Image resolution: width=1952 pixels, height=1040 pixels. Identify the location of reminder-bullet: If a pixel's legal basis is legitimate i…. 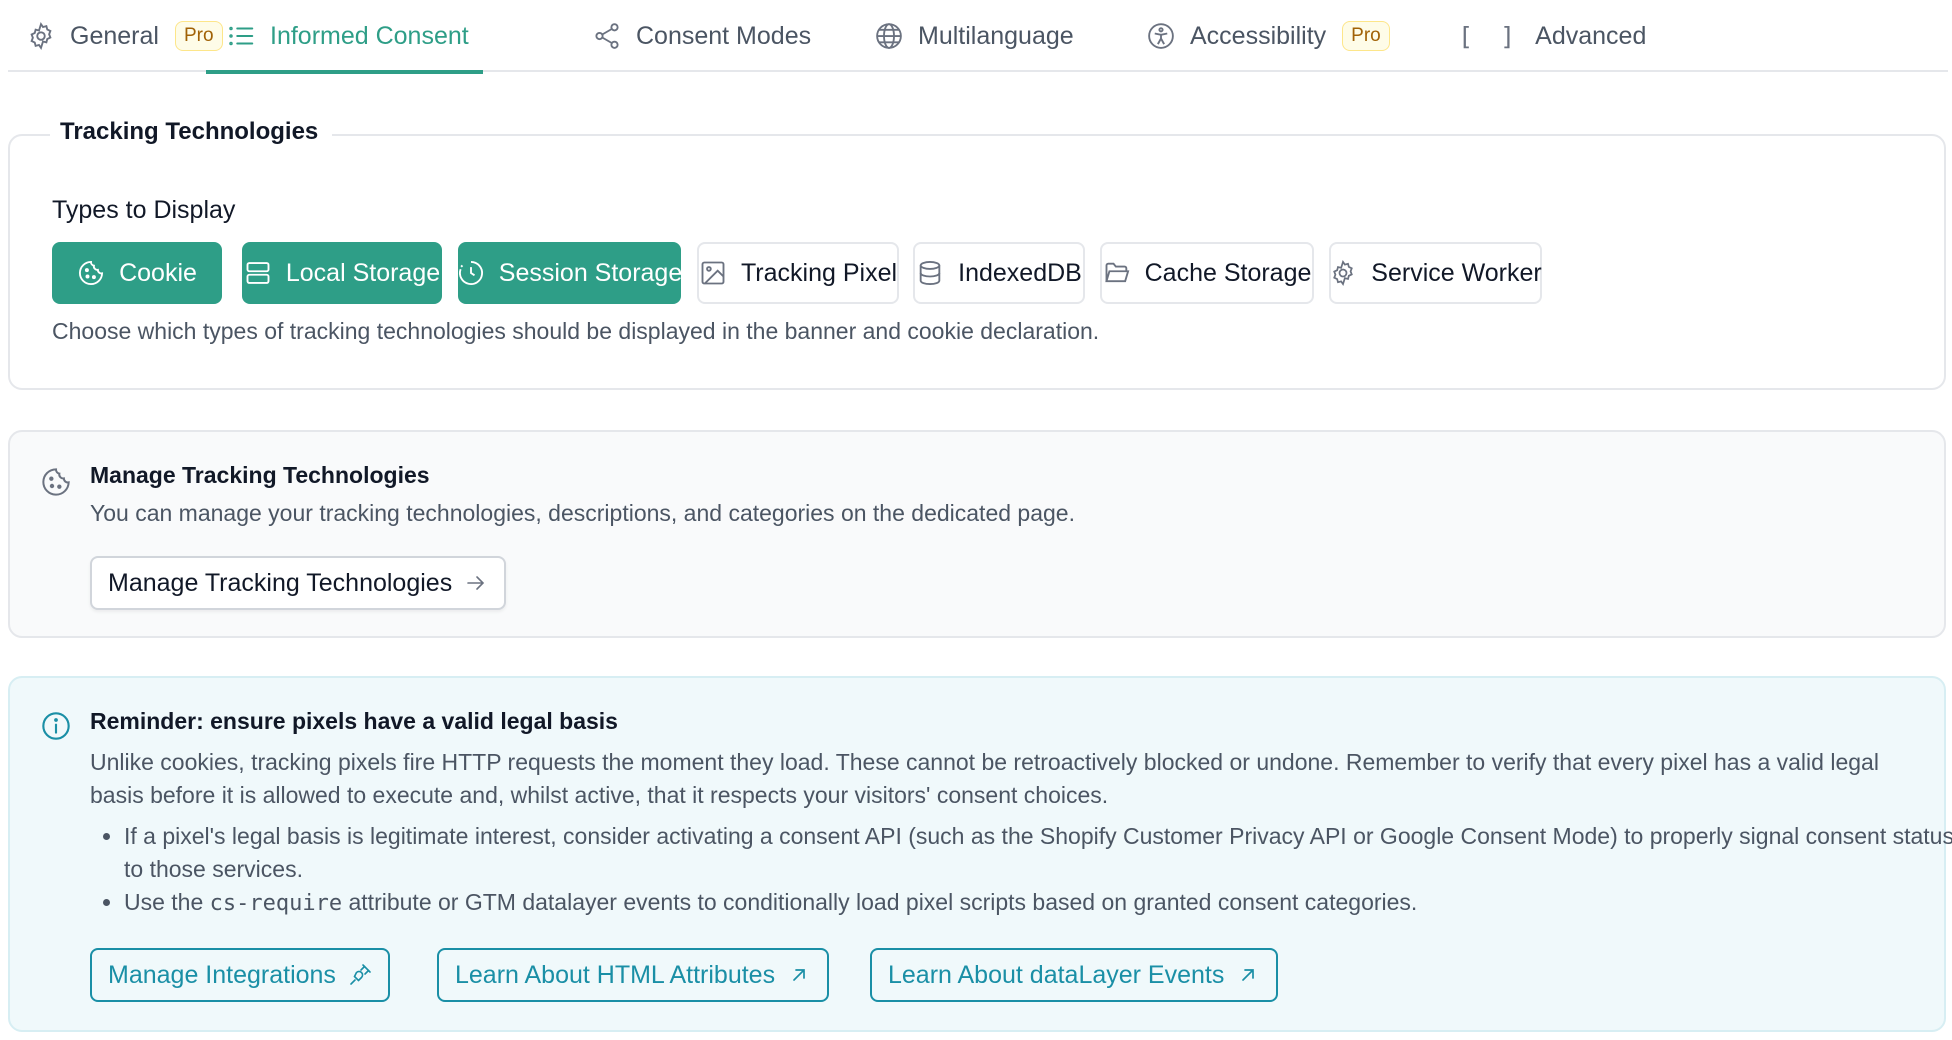
(1038, 853).